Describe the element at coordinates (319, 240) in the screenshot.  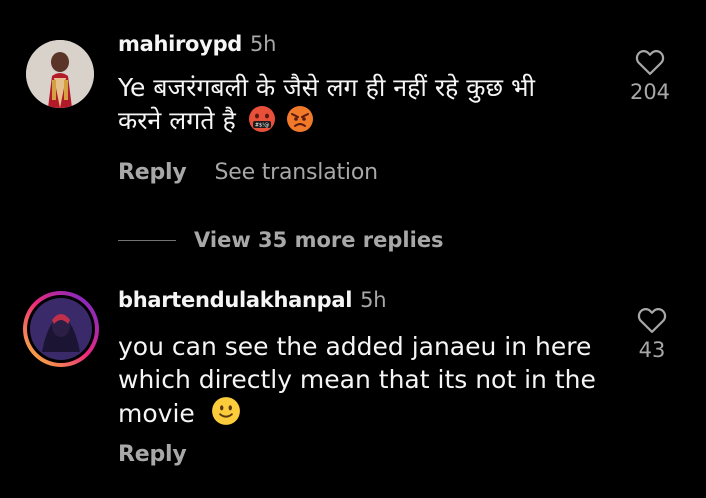
I see `view-more-label: View 35 more replies` at that location.